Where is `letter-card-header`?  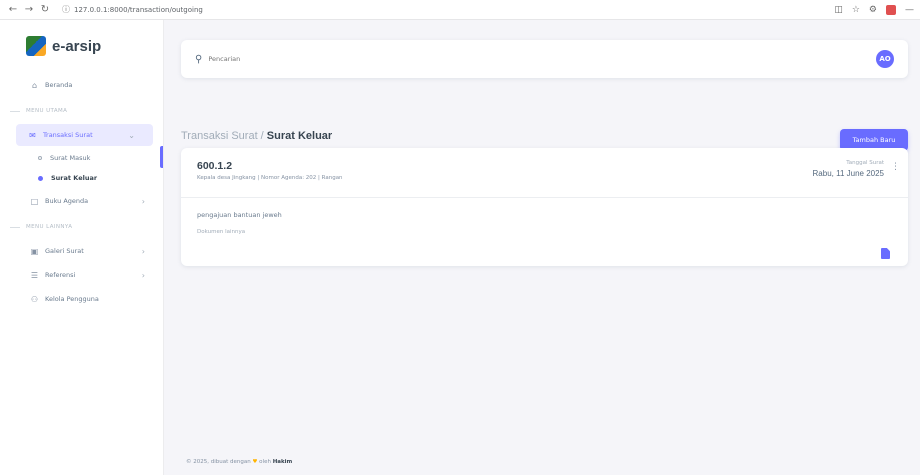
letter-card-header is located at coordinates (544, 173).